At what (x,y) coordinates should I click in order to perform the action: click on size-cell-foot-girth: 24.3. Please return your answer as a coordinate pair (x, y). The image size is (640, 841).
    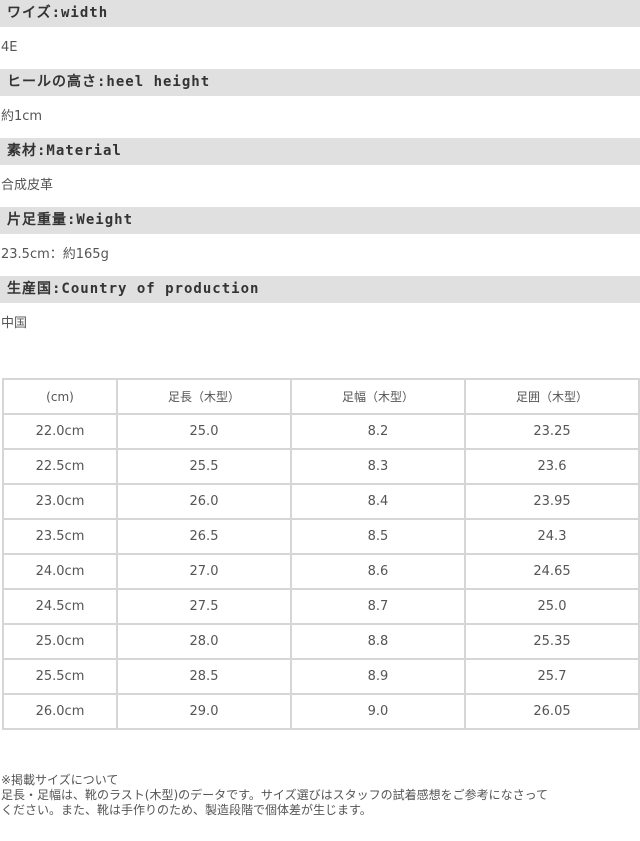
    Looking at the image, I should click on (552, 536).